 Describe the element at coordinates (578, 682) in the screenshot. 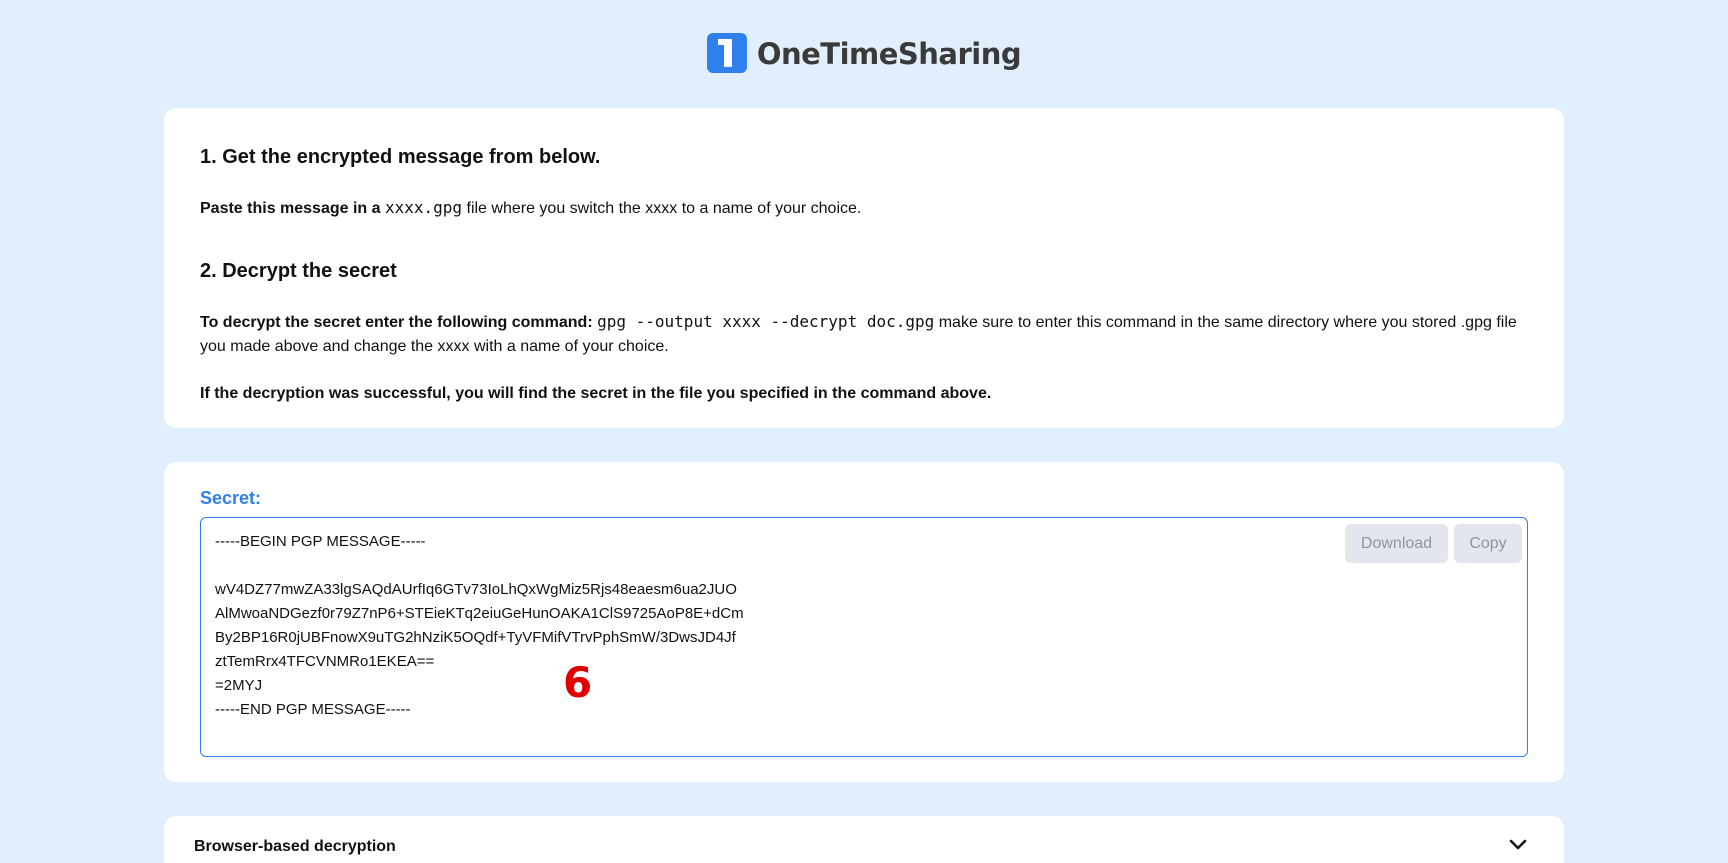

I see `overlay-number: 6` at that location.